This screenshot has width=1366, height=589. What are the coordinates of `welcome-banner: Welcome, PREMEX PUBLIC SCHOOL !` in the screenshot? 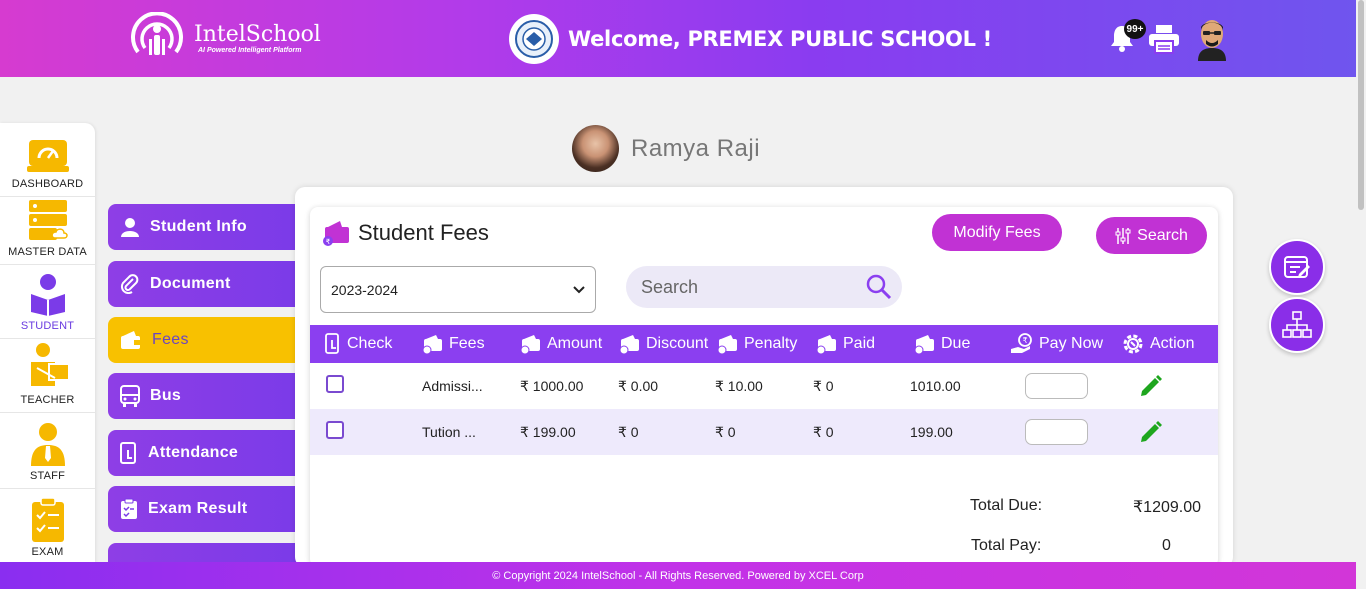 It's located at (750, 39).